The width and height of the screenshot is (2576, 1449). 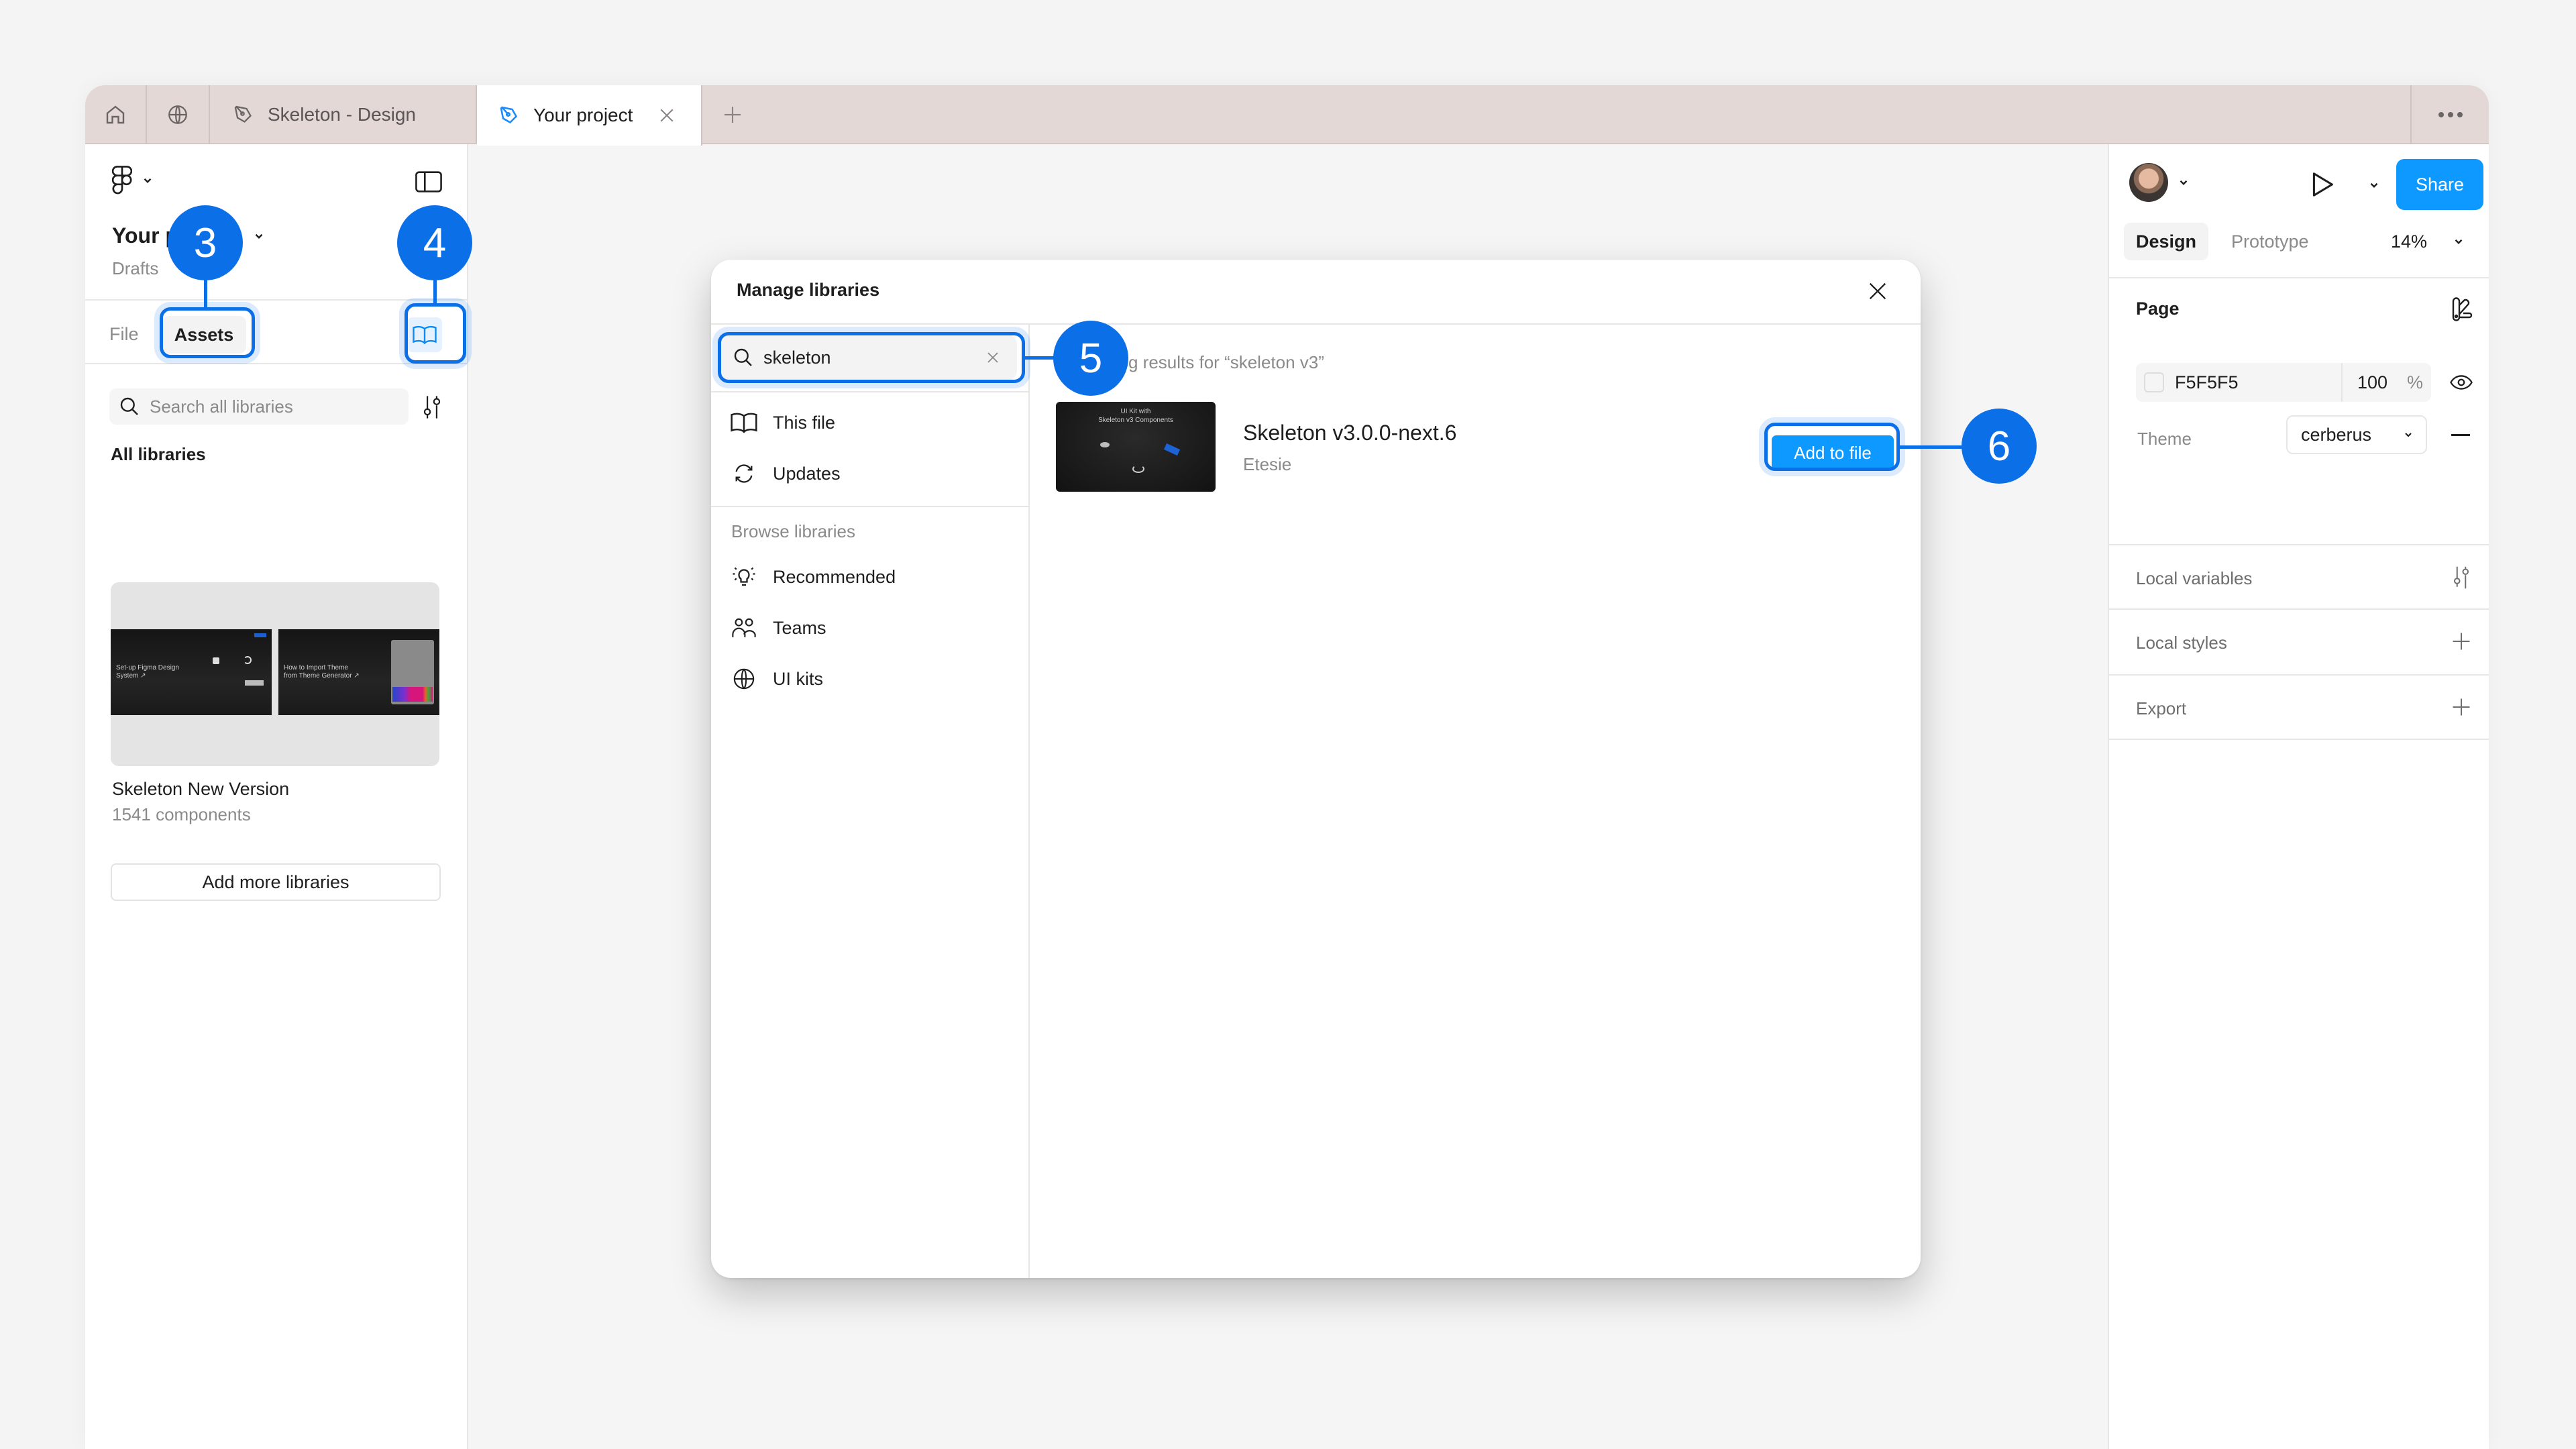 I want to click on thumbnail-text: UI Kit with Skeleton v3 Components, so click(x=1135, y=416).